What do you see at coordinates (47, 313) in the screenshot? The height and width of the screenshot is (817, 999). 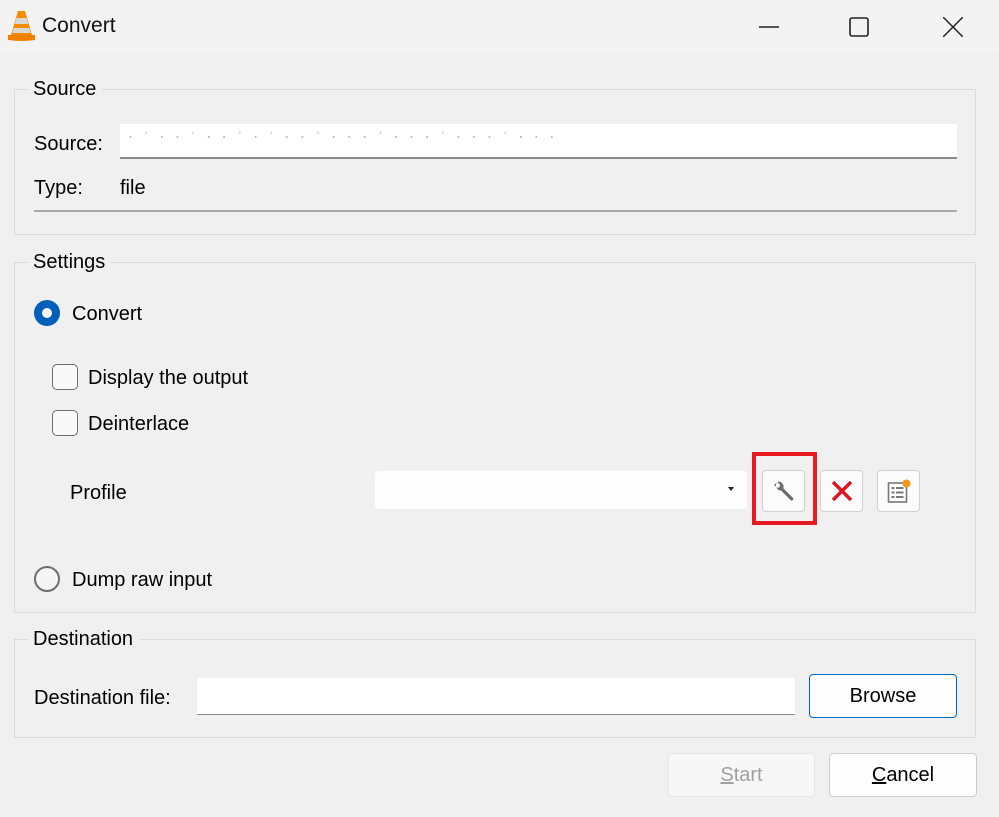 I see `convert-radio` at bounding box center [47, 313].